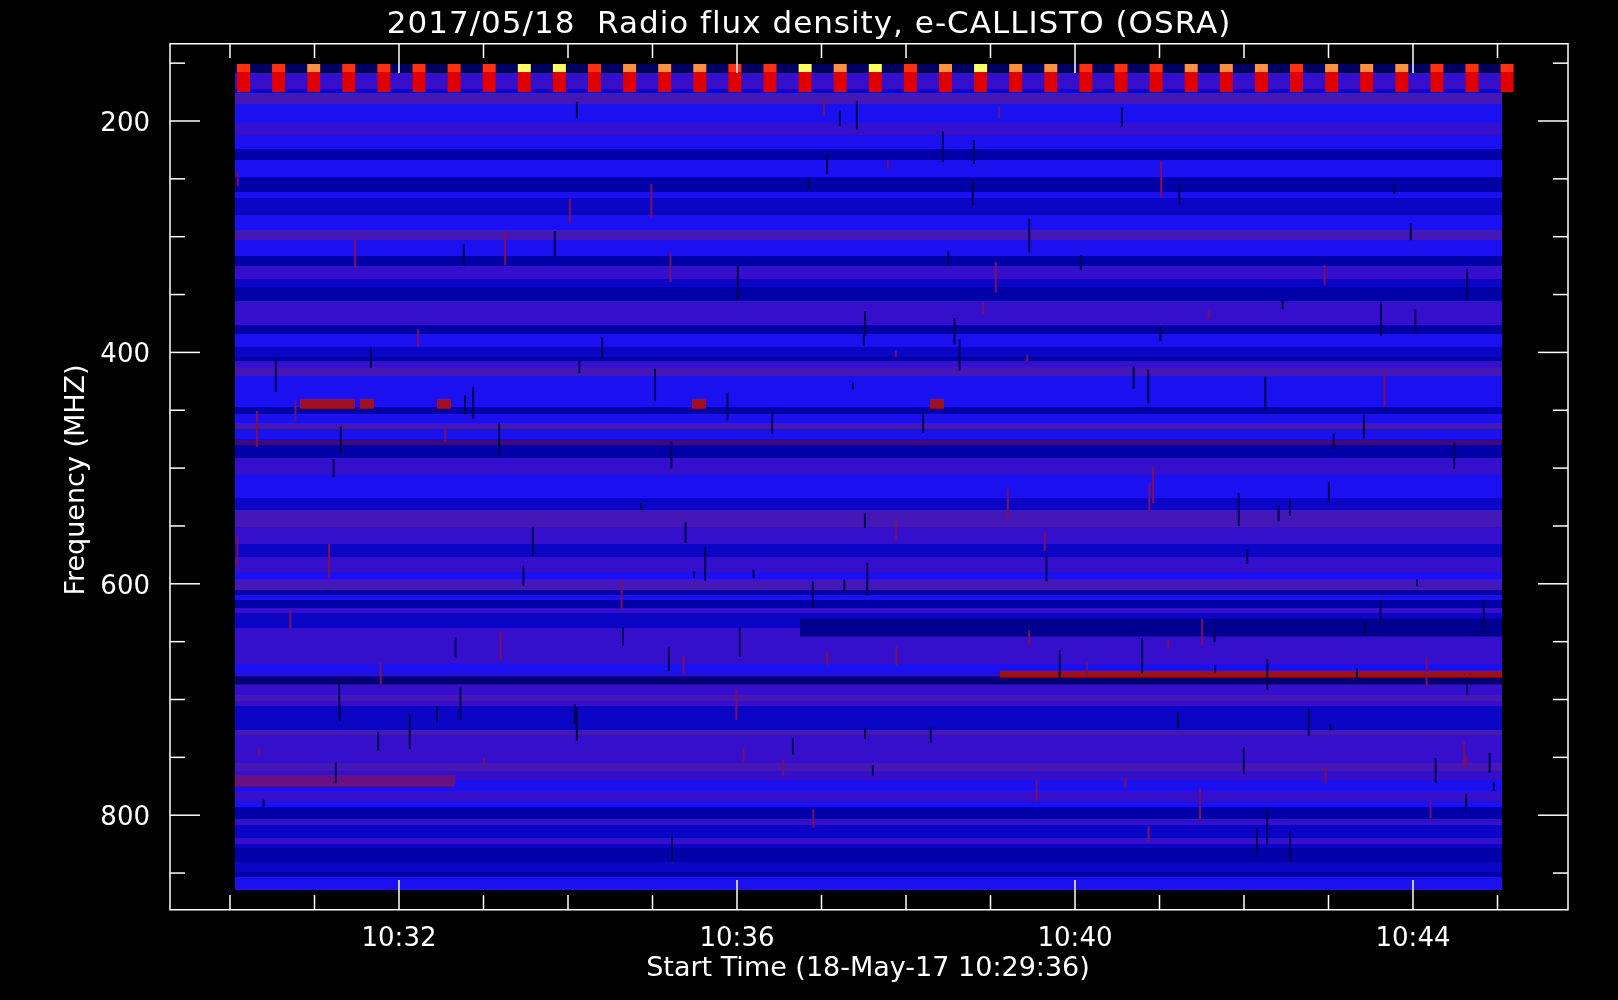 The image size is (1618, 1000). What do you see at coordinates (125, 584) in the screenshot?
I see `y-tick-label: 600` at bounding box center [125, 584].